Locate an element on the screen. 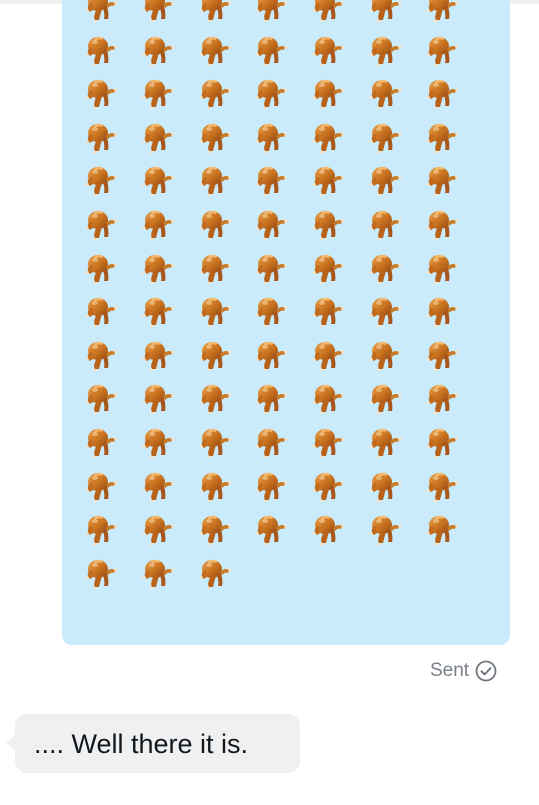 The image size is (539, 805). received-message-text: .... Well there it is. is located at coordinates (141, 744).